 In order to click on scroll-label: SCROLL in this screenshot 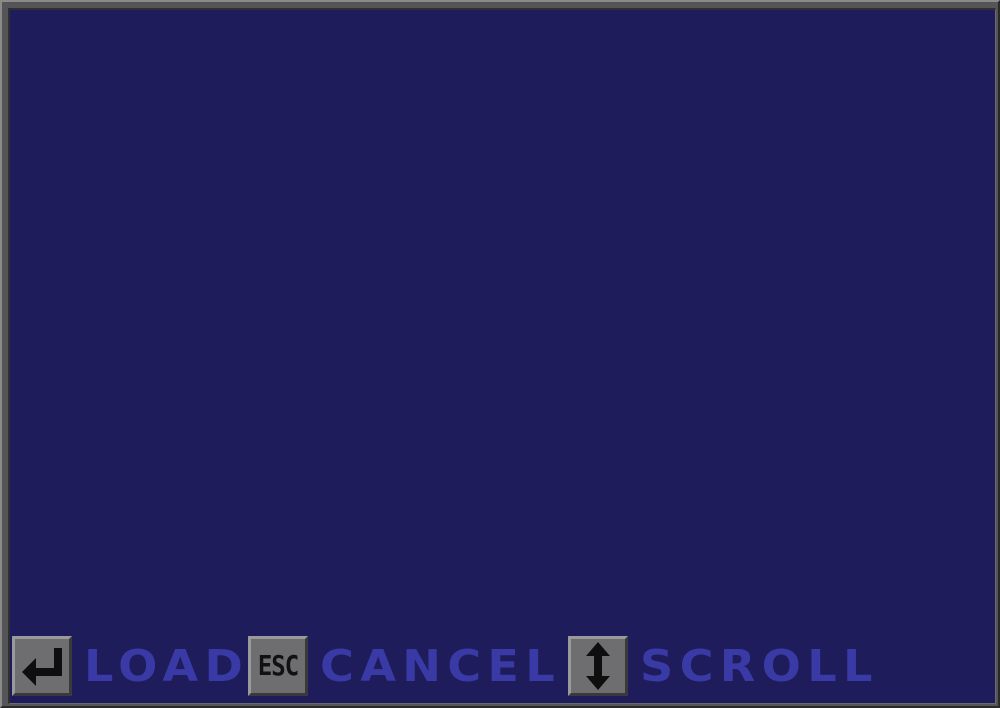, I will do `click(759, 666)`.